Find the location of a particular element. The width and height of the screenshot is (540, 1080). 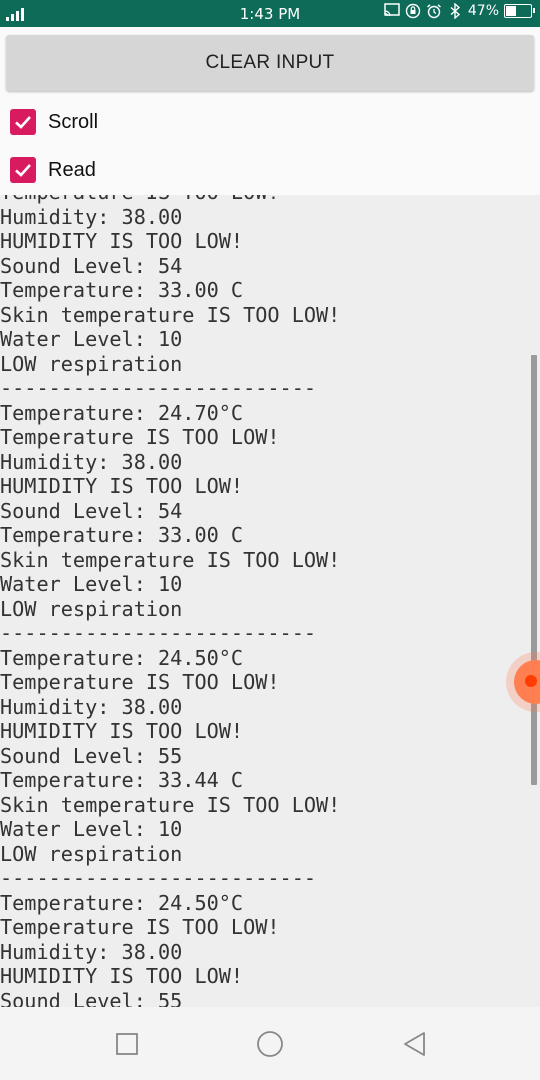

alarm-icon is located at coordinates (434, 11).